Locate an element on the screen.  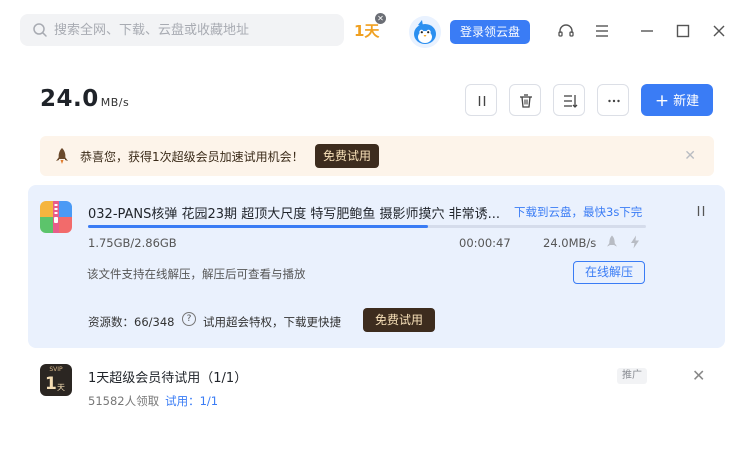
promo-trial-ratio: 试用：1/1 is located at coordinates (192, 401).